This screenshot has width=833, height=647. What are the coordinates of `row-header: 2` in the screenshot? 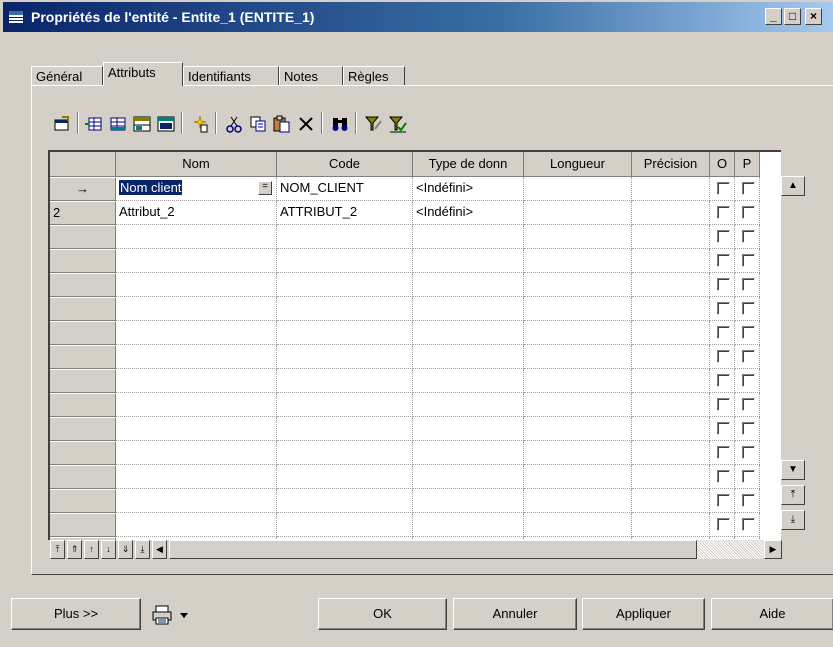 It's located at (83, 213).